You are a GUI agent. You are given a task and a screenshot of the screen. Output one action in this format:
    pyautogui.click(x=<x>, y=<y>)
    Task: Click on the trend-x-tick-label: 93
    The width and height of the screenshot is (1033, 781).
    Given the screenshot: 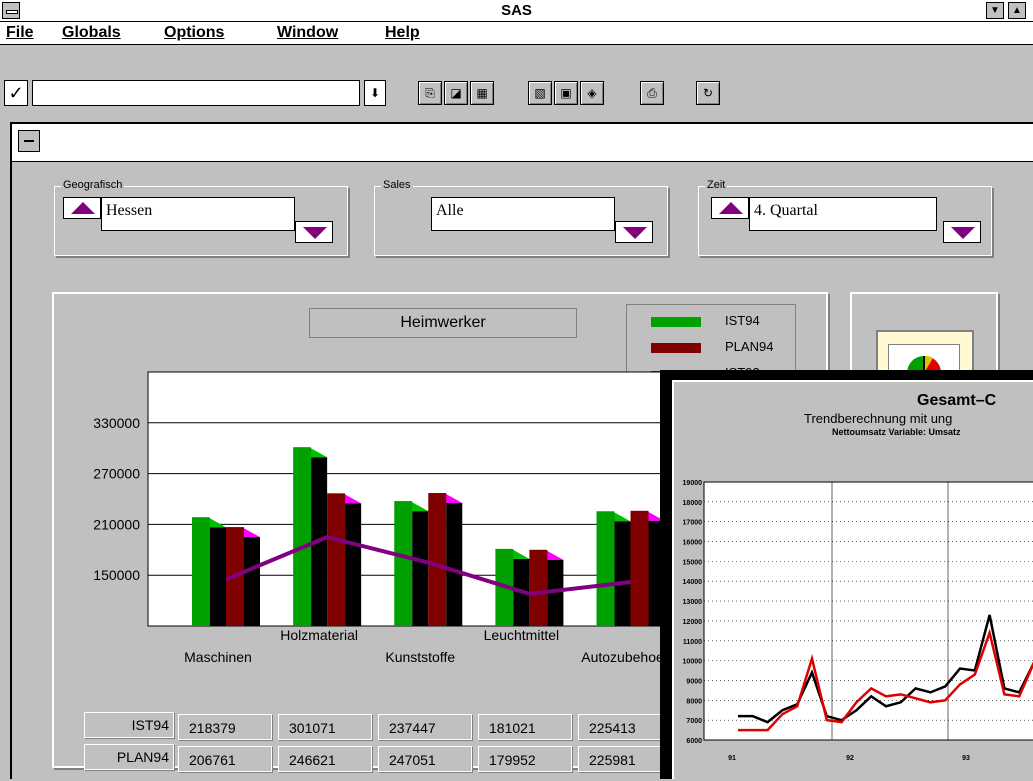 What is the action you would take?
    pyautogui.click(x=966, y=758)
    